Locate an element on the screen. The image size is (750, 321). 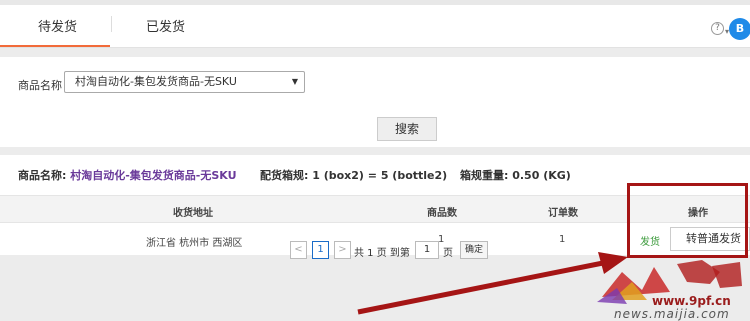
summary-package-spec: 配货箱规: 1 (box2) = 5 (bottle2) is located at coordinates (354, 175).